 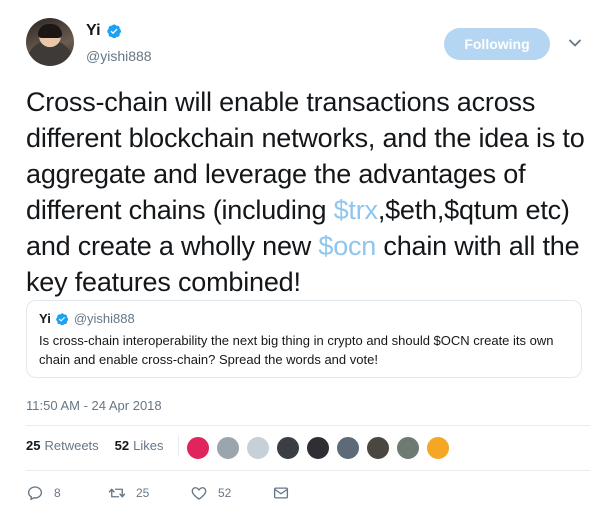 I want to click on like-count: 52, so click(x=225, y=493).